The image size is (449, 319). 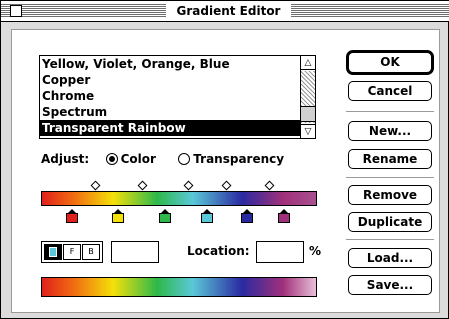 What do you see at coordinates (138, 159) in the screenshot?
I see `adjust-color-label: Color` at bounding box center [138, 159].